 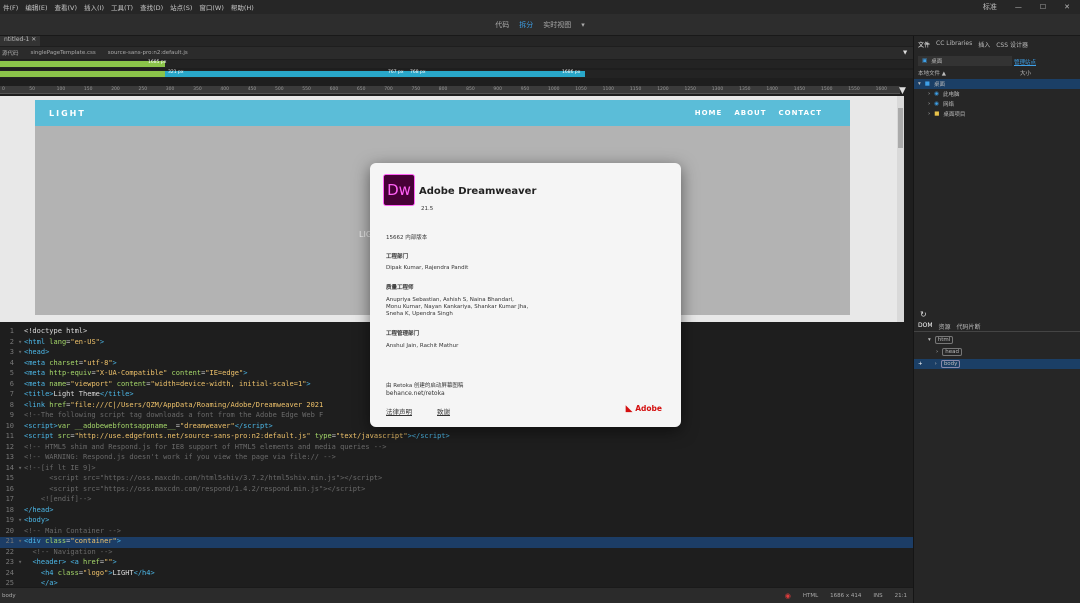 I want to click on code-line: 22 <!-- Navigation -->, so click(x=456, y=553).